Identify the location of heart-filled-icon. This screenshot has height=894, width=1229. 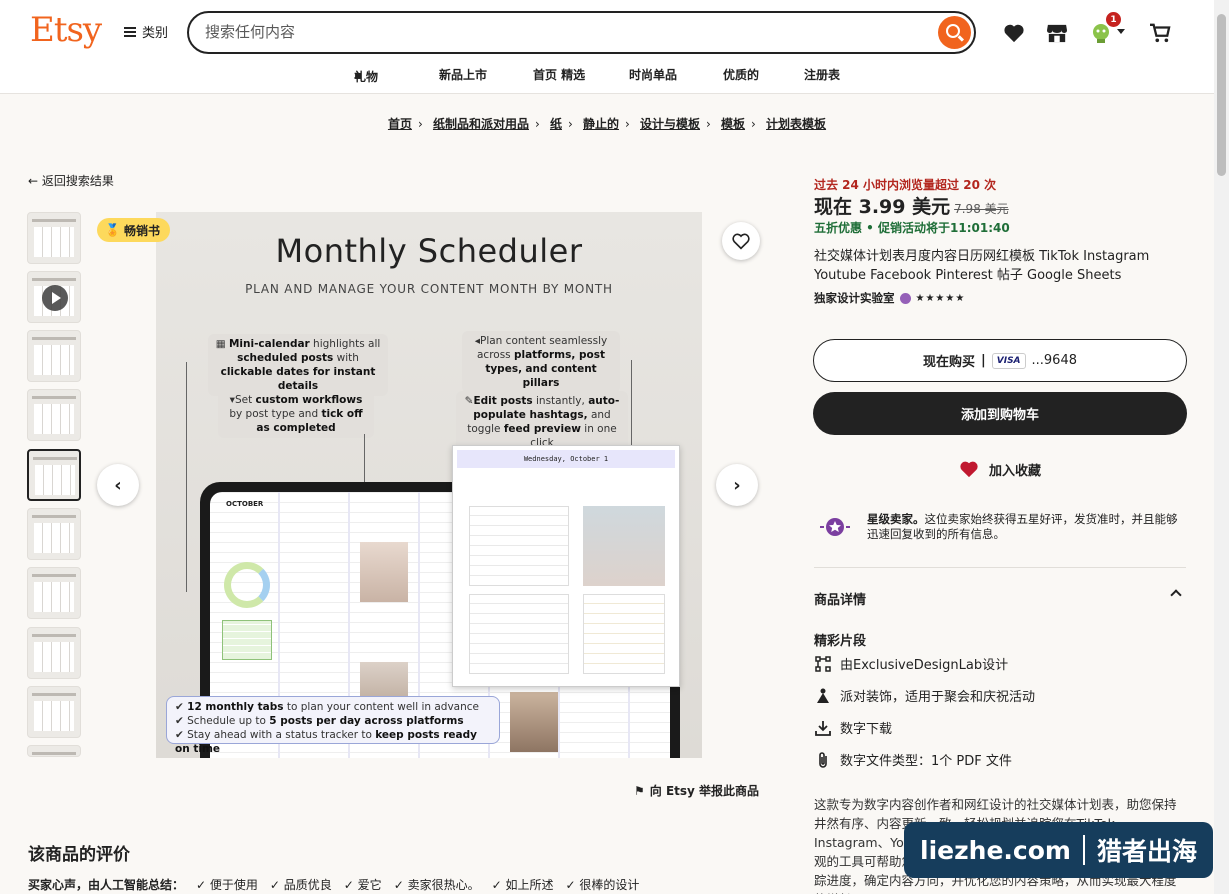
(969, 469).